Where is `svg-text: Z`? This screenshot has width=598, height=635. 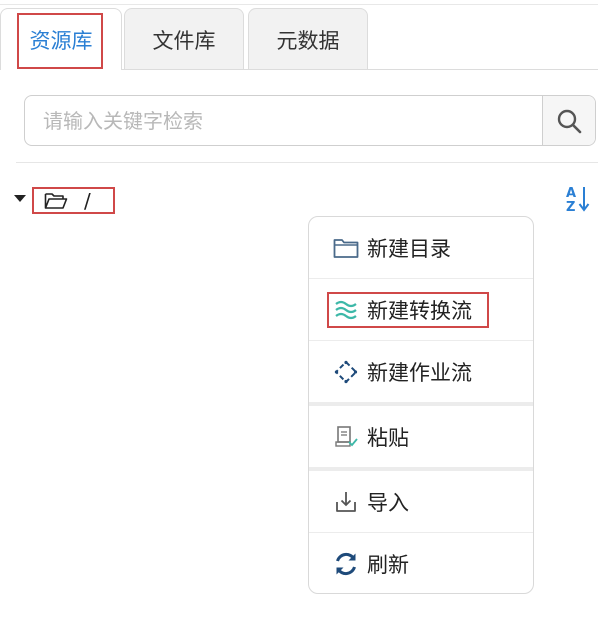
svg-text: Z is located at coordinates (570, 207).